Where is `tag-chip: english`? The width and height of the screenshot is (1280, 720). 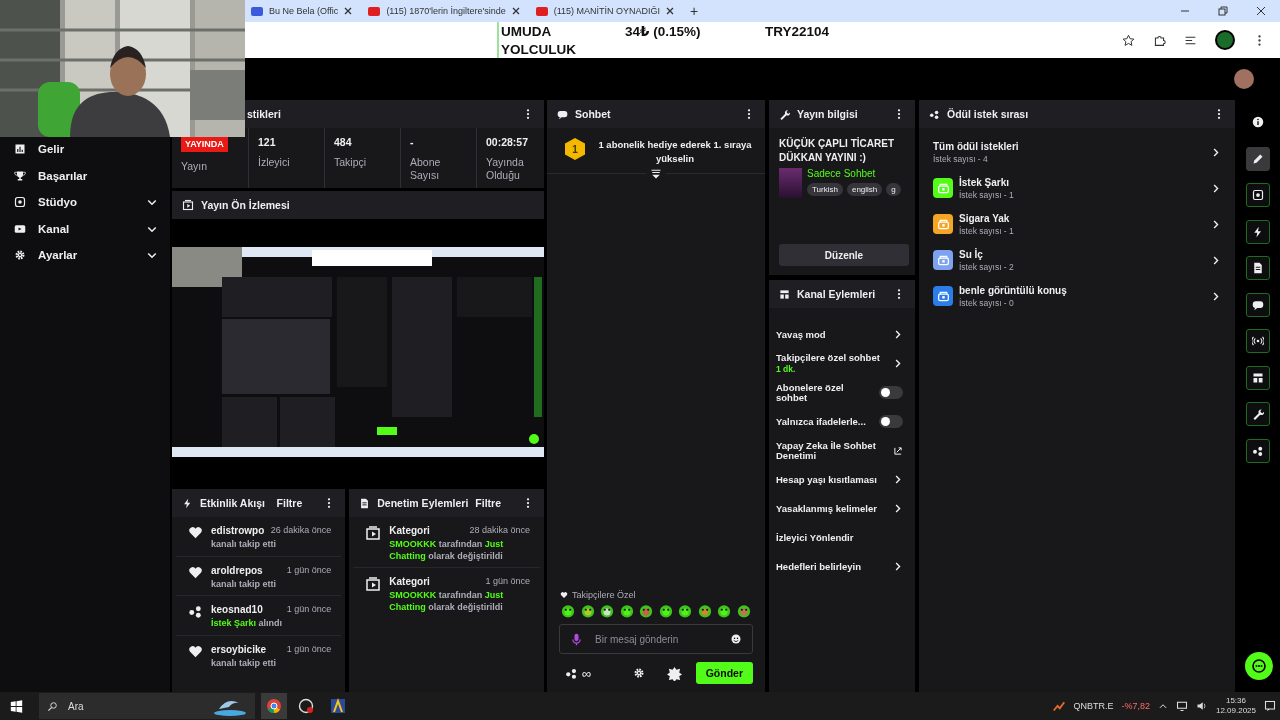
tag-chip: english is located at coordinates (864, 189).